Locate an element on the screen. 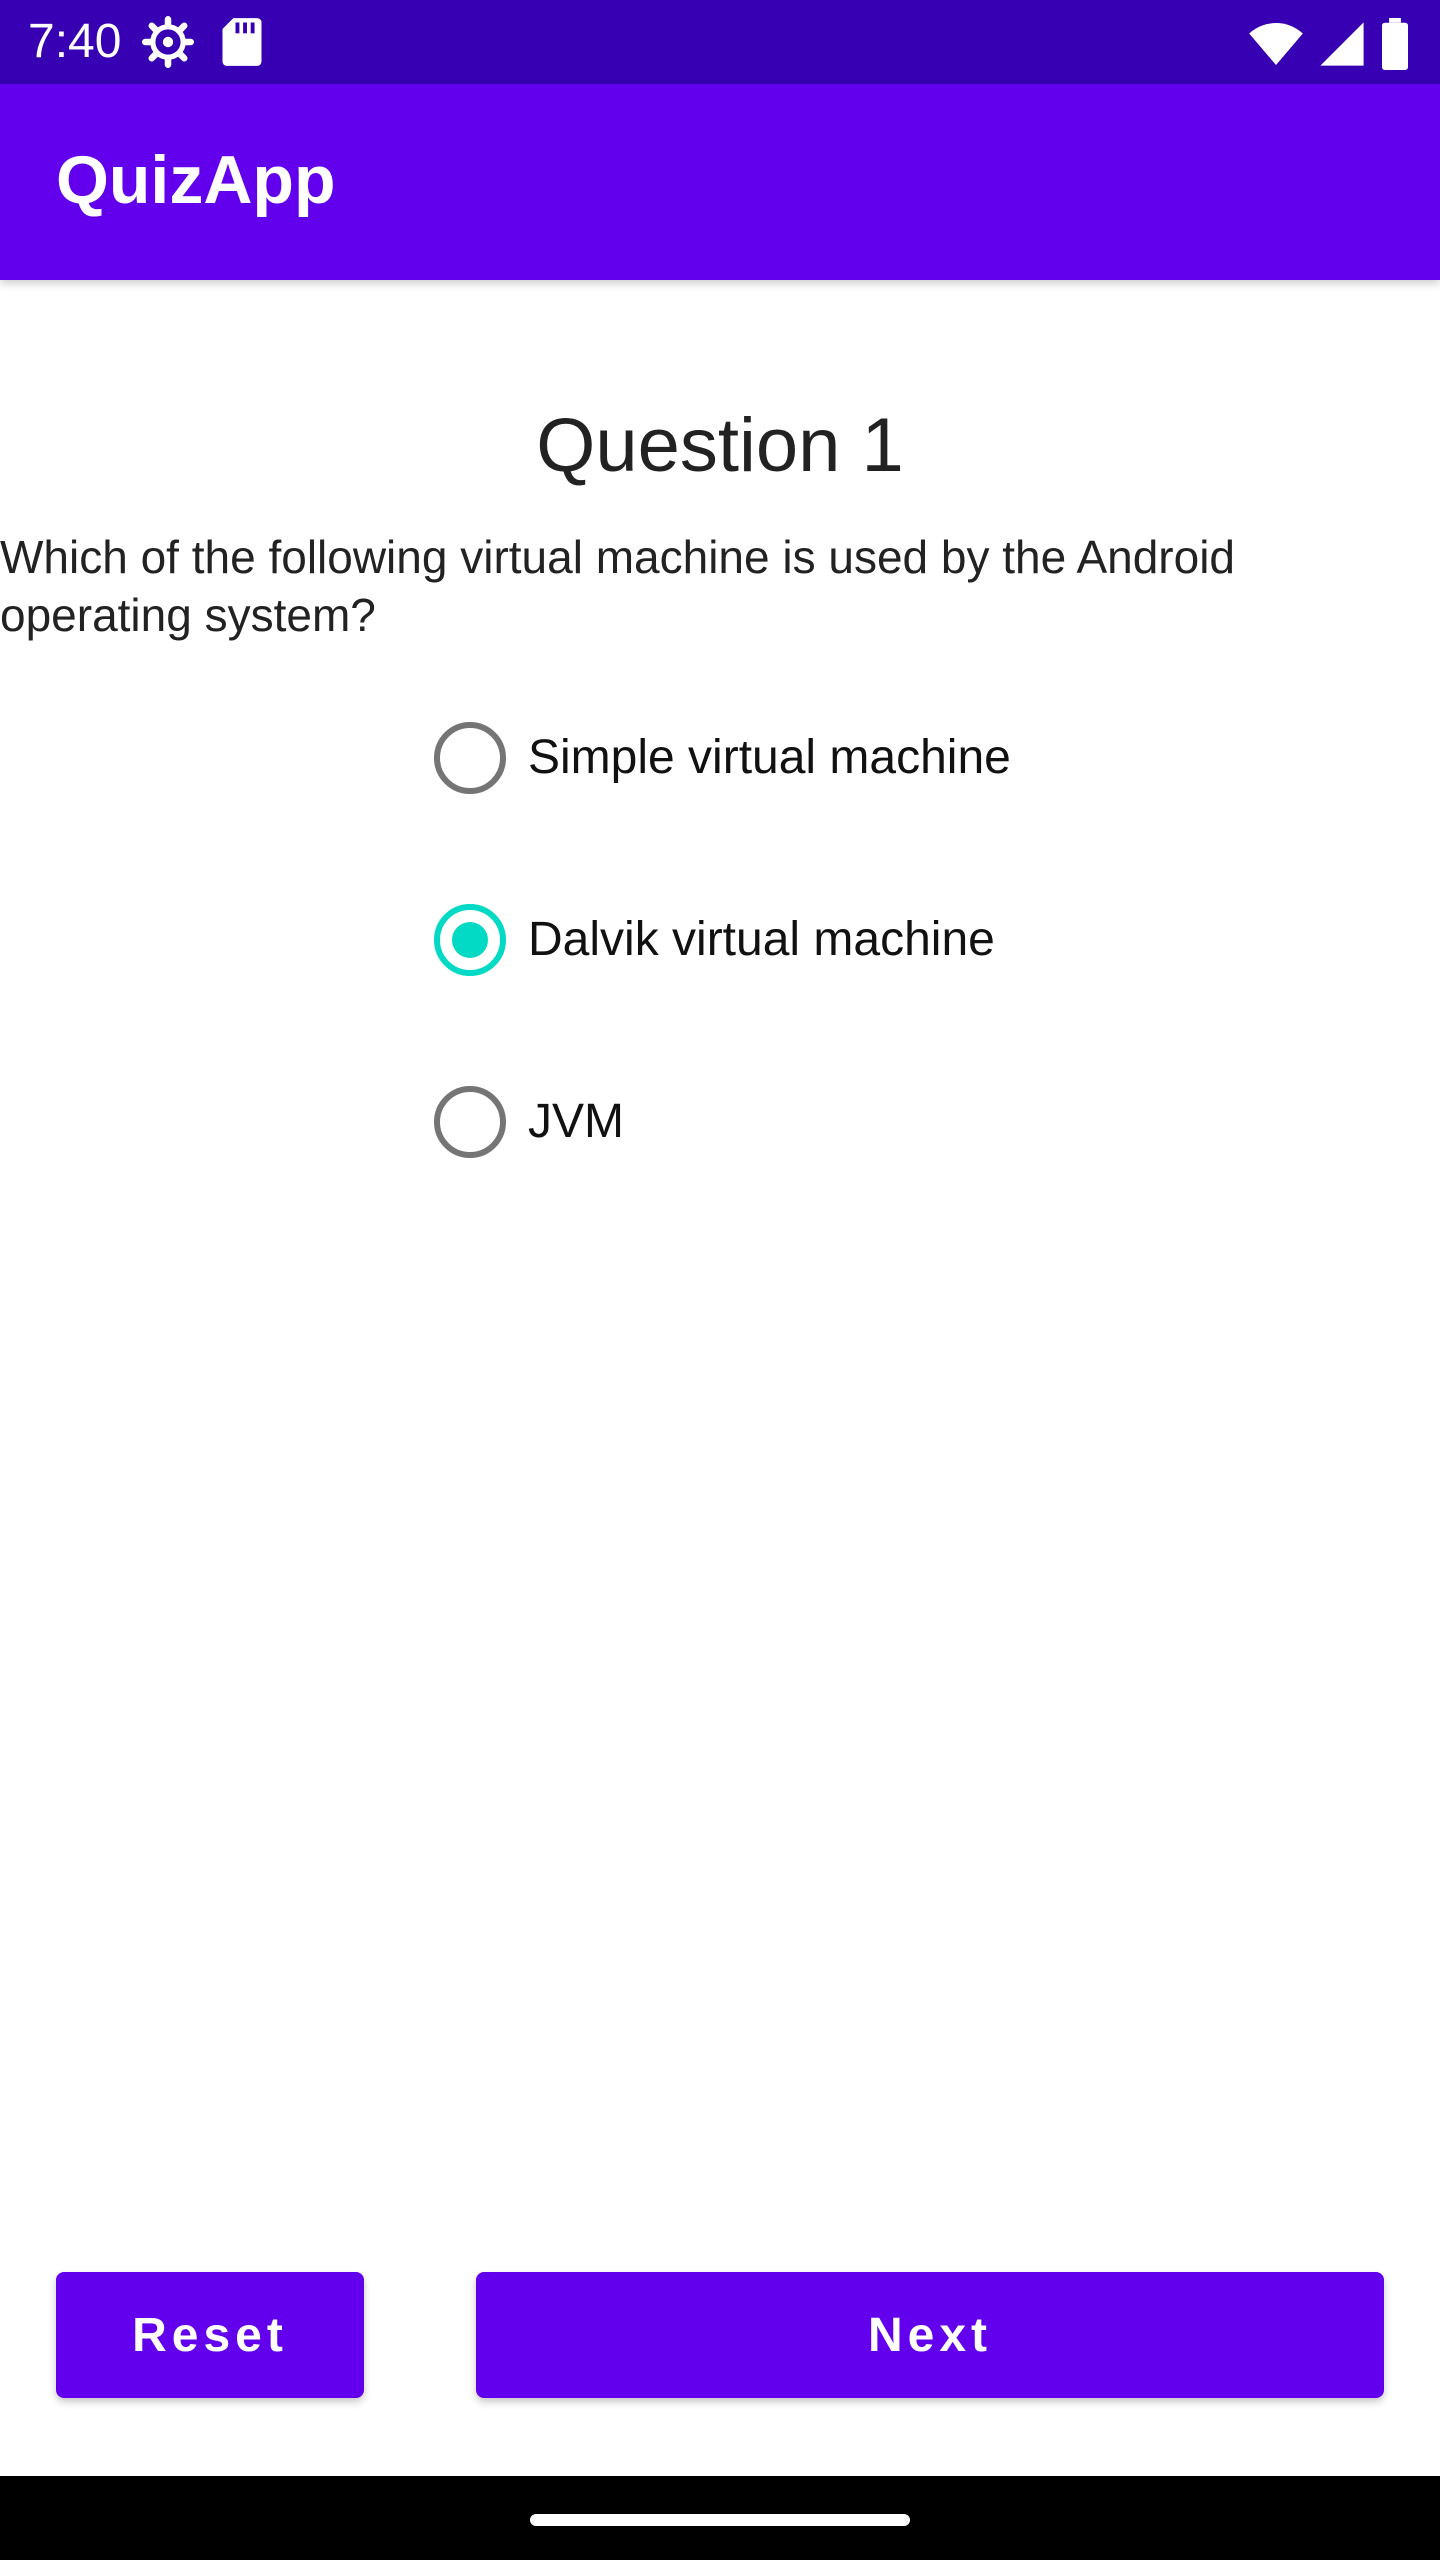  sd-card-icon is located at coordinates (242, 44).